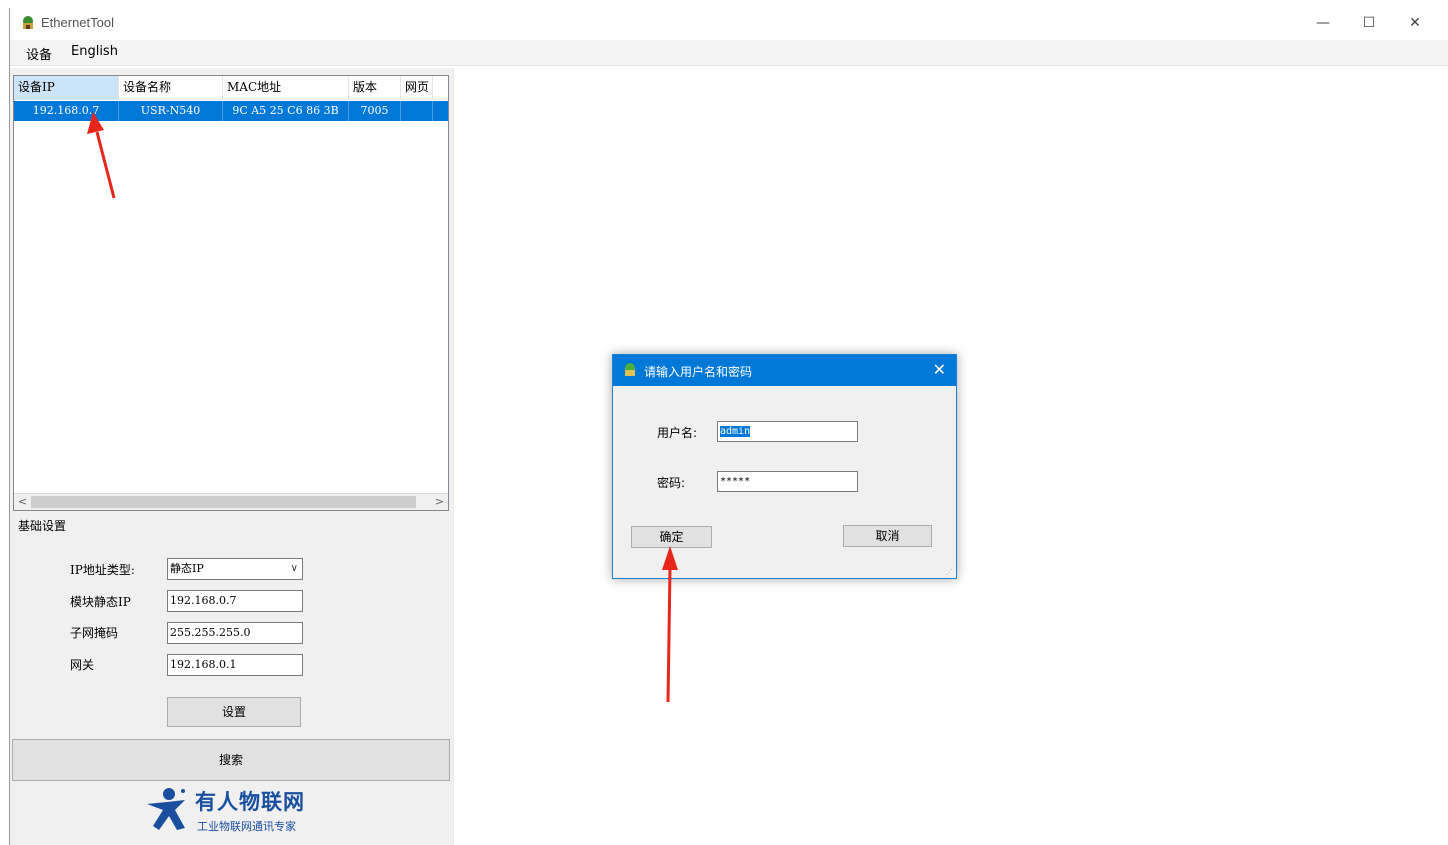 This screenshot has height=845, width=1448. I want to click on cancel-button: 取消, so click(887, 536).